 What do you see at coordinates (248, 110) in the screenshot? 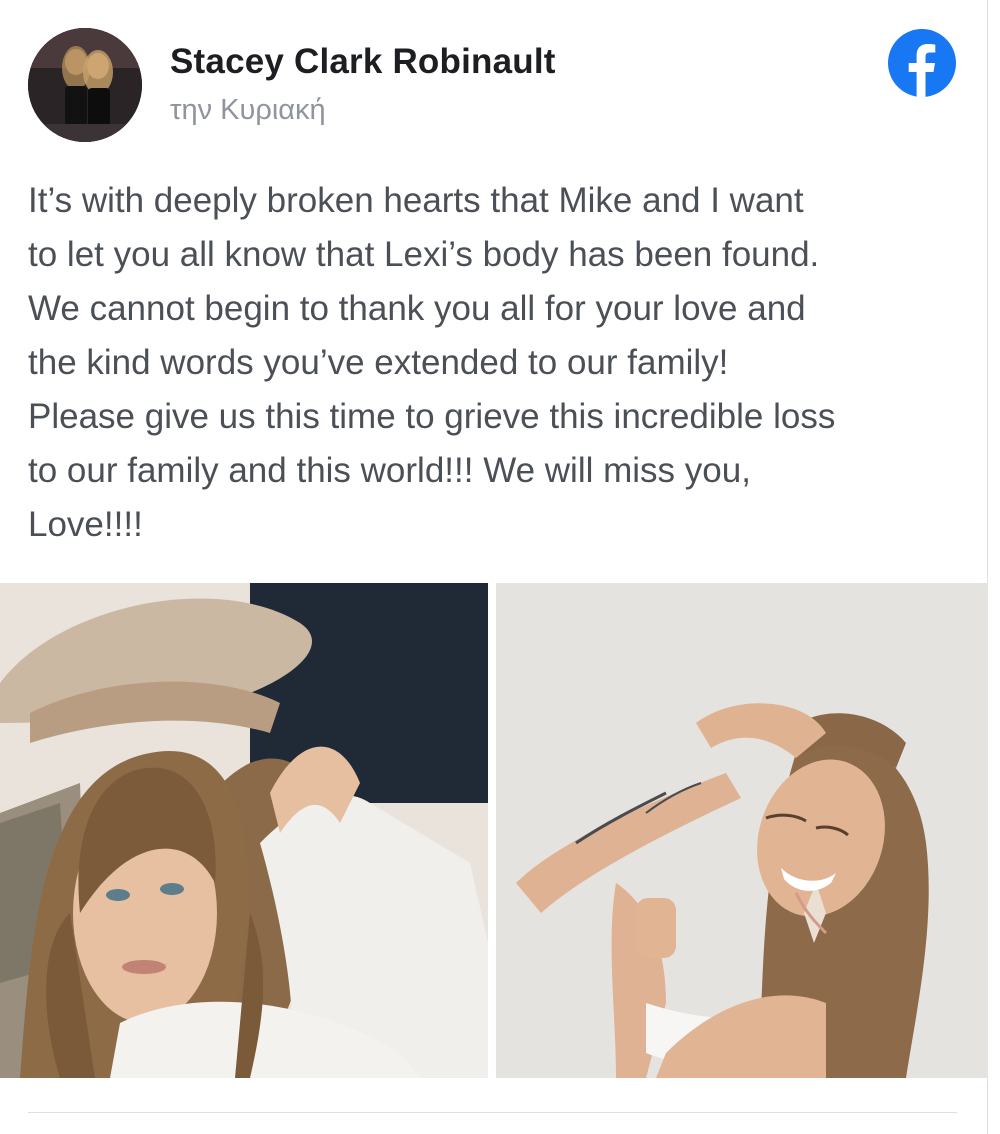
I see `post-timestamp: την Κυριακή` at bounding box center [248, 110].